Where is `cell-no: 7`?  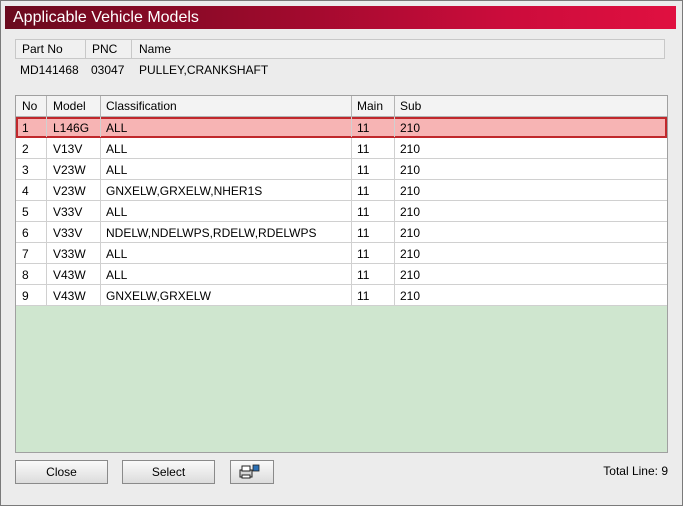 cell-no: 7 is located at coordinates (25, 254).